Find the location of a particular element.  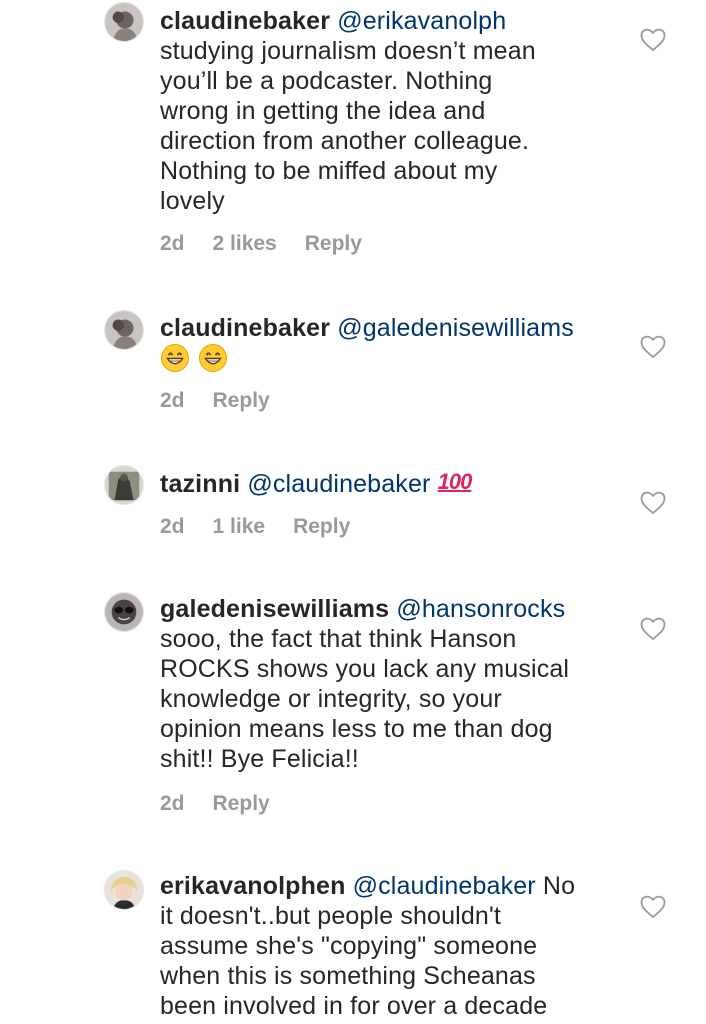

hundred-points-emoji: 100 is located at coordinates (455, 481).